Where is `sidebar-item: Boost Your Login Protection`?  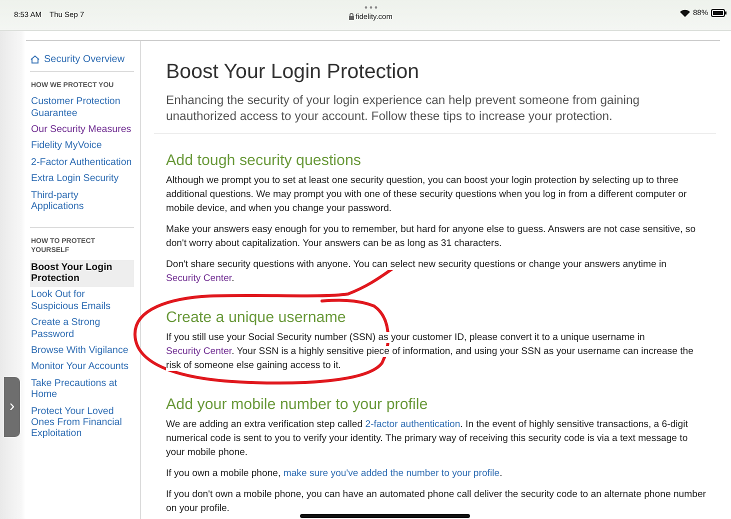 sidebar-item: Boost Your Login Protection is located at coordinates (82, 274).